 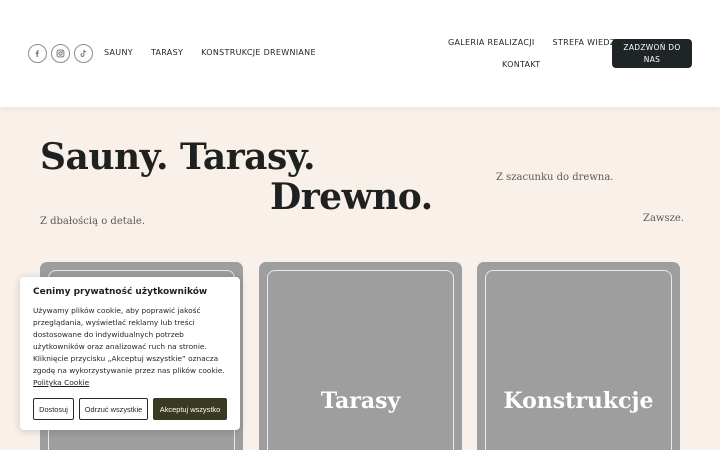 I want to click on category-card-tarasy: Tarasy, so click(x=360, y=356).